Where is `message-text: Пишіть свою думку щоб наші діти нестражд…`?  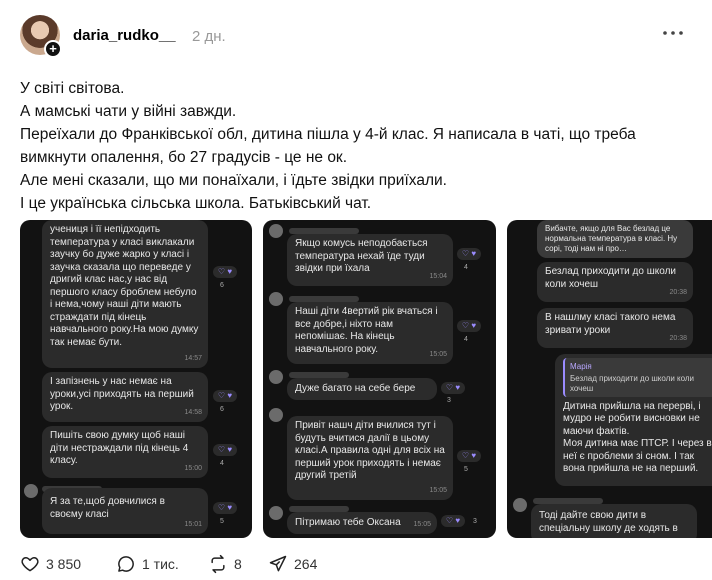
message-text: Пишіть свою думку щоб наші діти нестражд… is located at coordinates (119, 448).